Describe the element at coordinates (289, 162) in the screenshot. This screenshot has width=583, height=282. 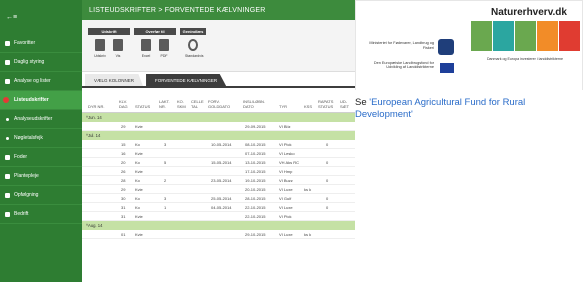
I see `table-cell: VH Aks RC` at that location.